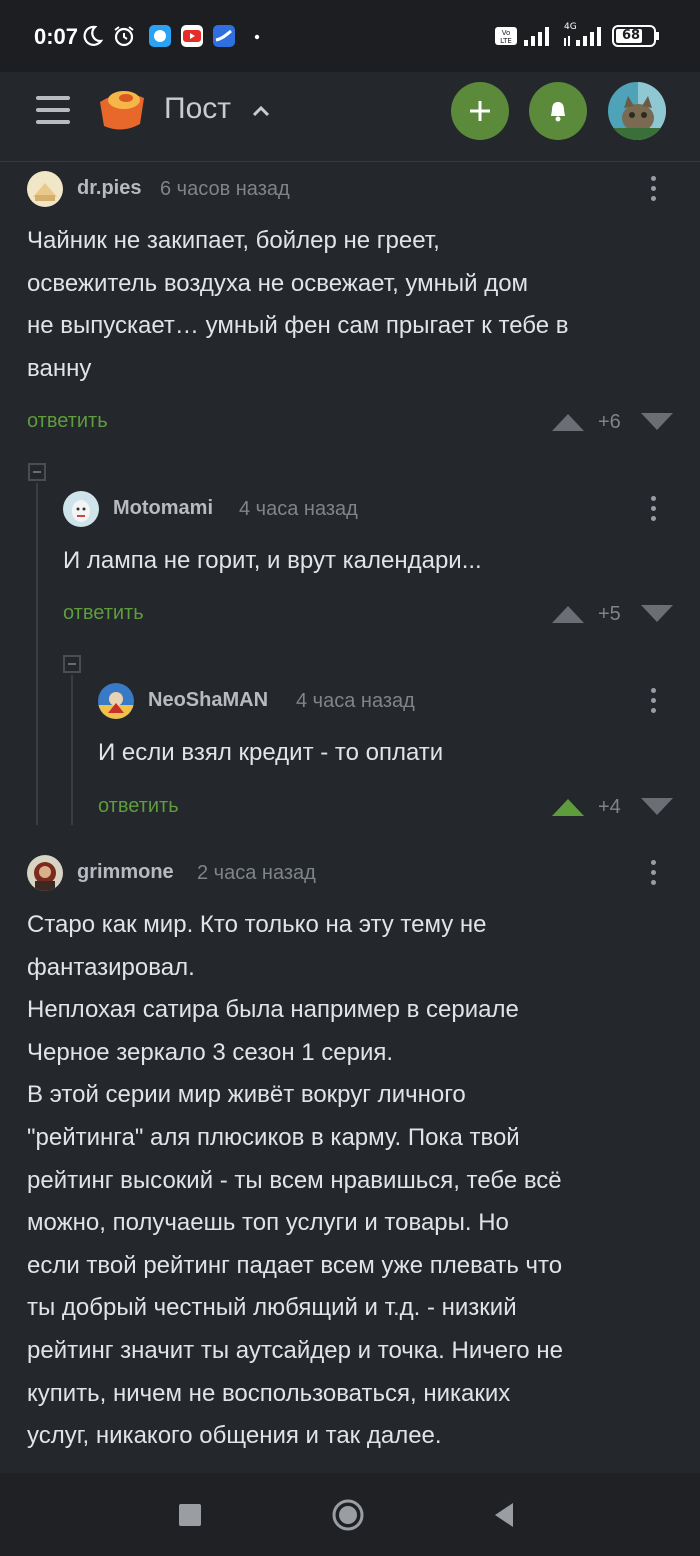 This screenshot has width=700, height=1556. I want to click on cat-avatar-image, so click(637, 111).